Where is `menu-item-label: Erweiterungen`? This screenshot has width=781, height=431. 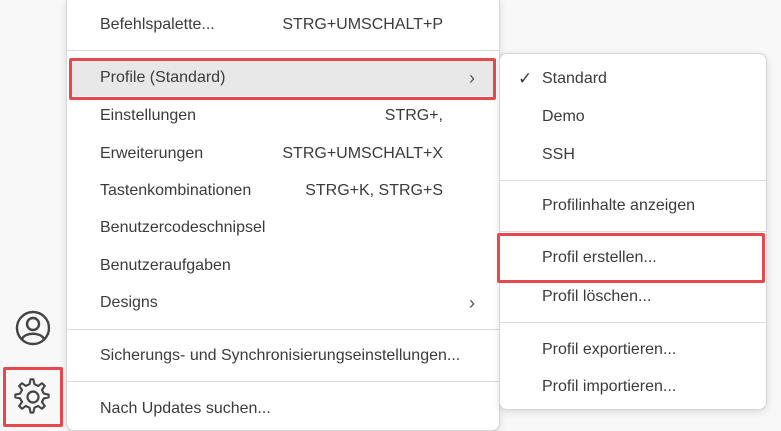
menu-item-label: Erweiterungen is located at coordinates (152, 153).